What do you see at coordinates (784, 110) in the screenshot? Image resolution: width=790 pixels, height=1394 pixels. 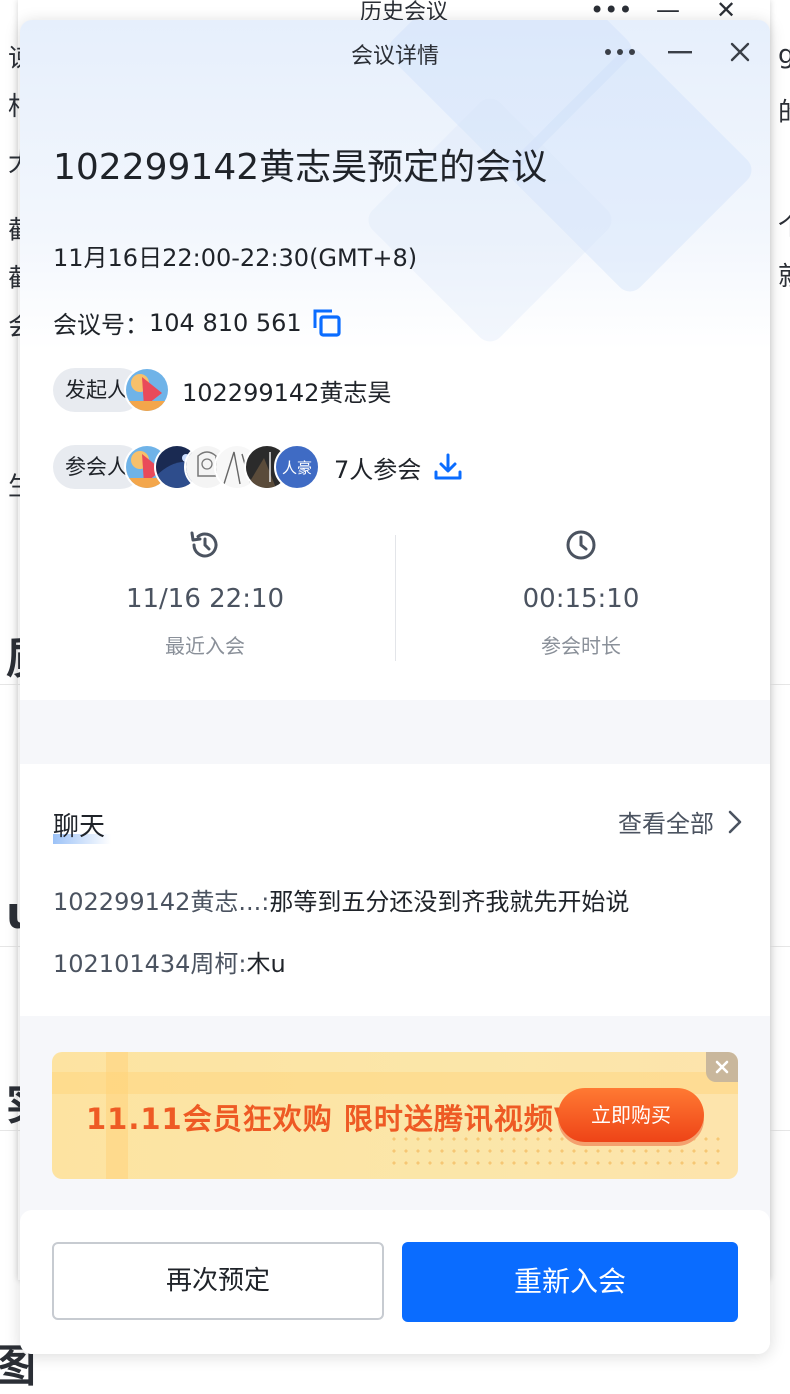 I see `background-text-fragment: 的` at bounding box center [784, 110].